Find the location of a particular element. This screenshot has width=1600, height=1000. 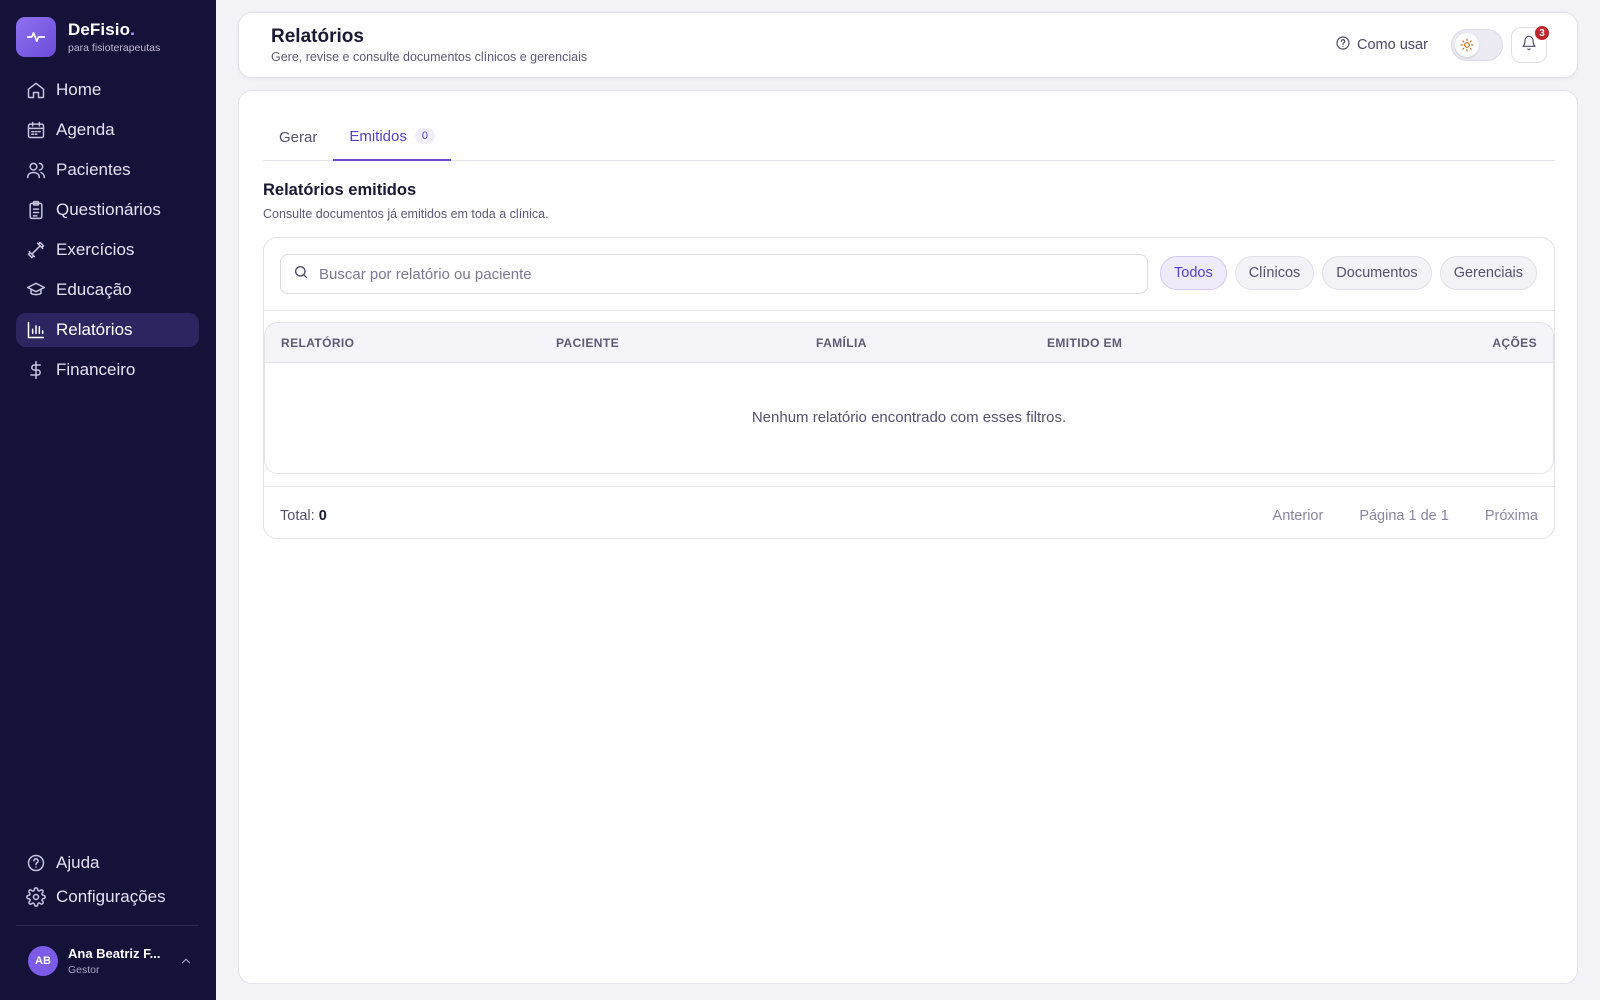

sidebar-item-label: Questionários is located at coordinates (108, 209).